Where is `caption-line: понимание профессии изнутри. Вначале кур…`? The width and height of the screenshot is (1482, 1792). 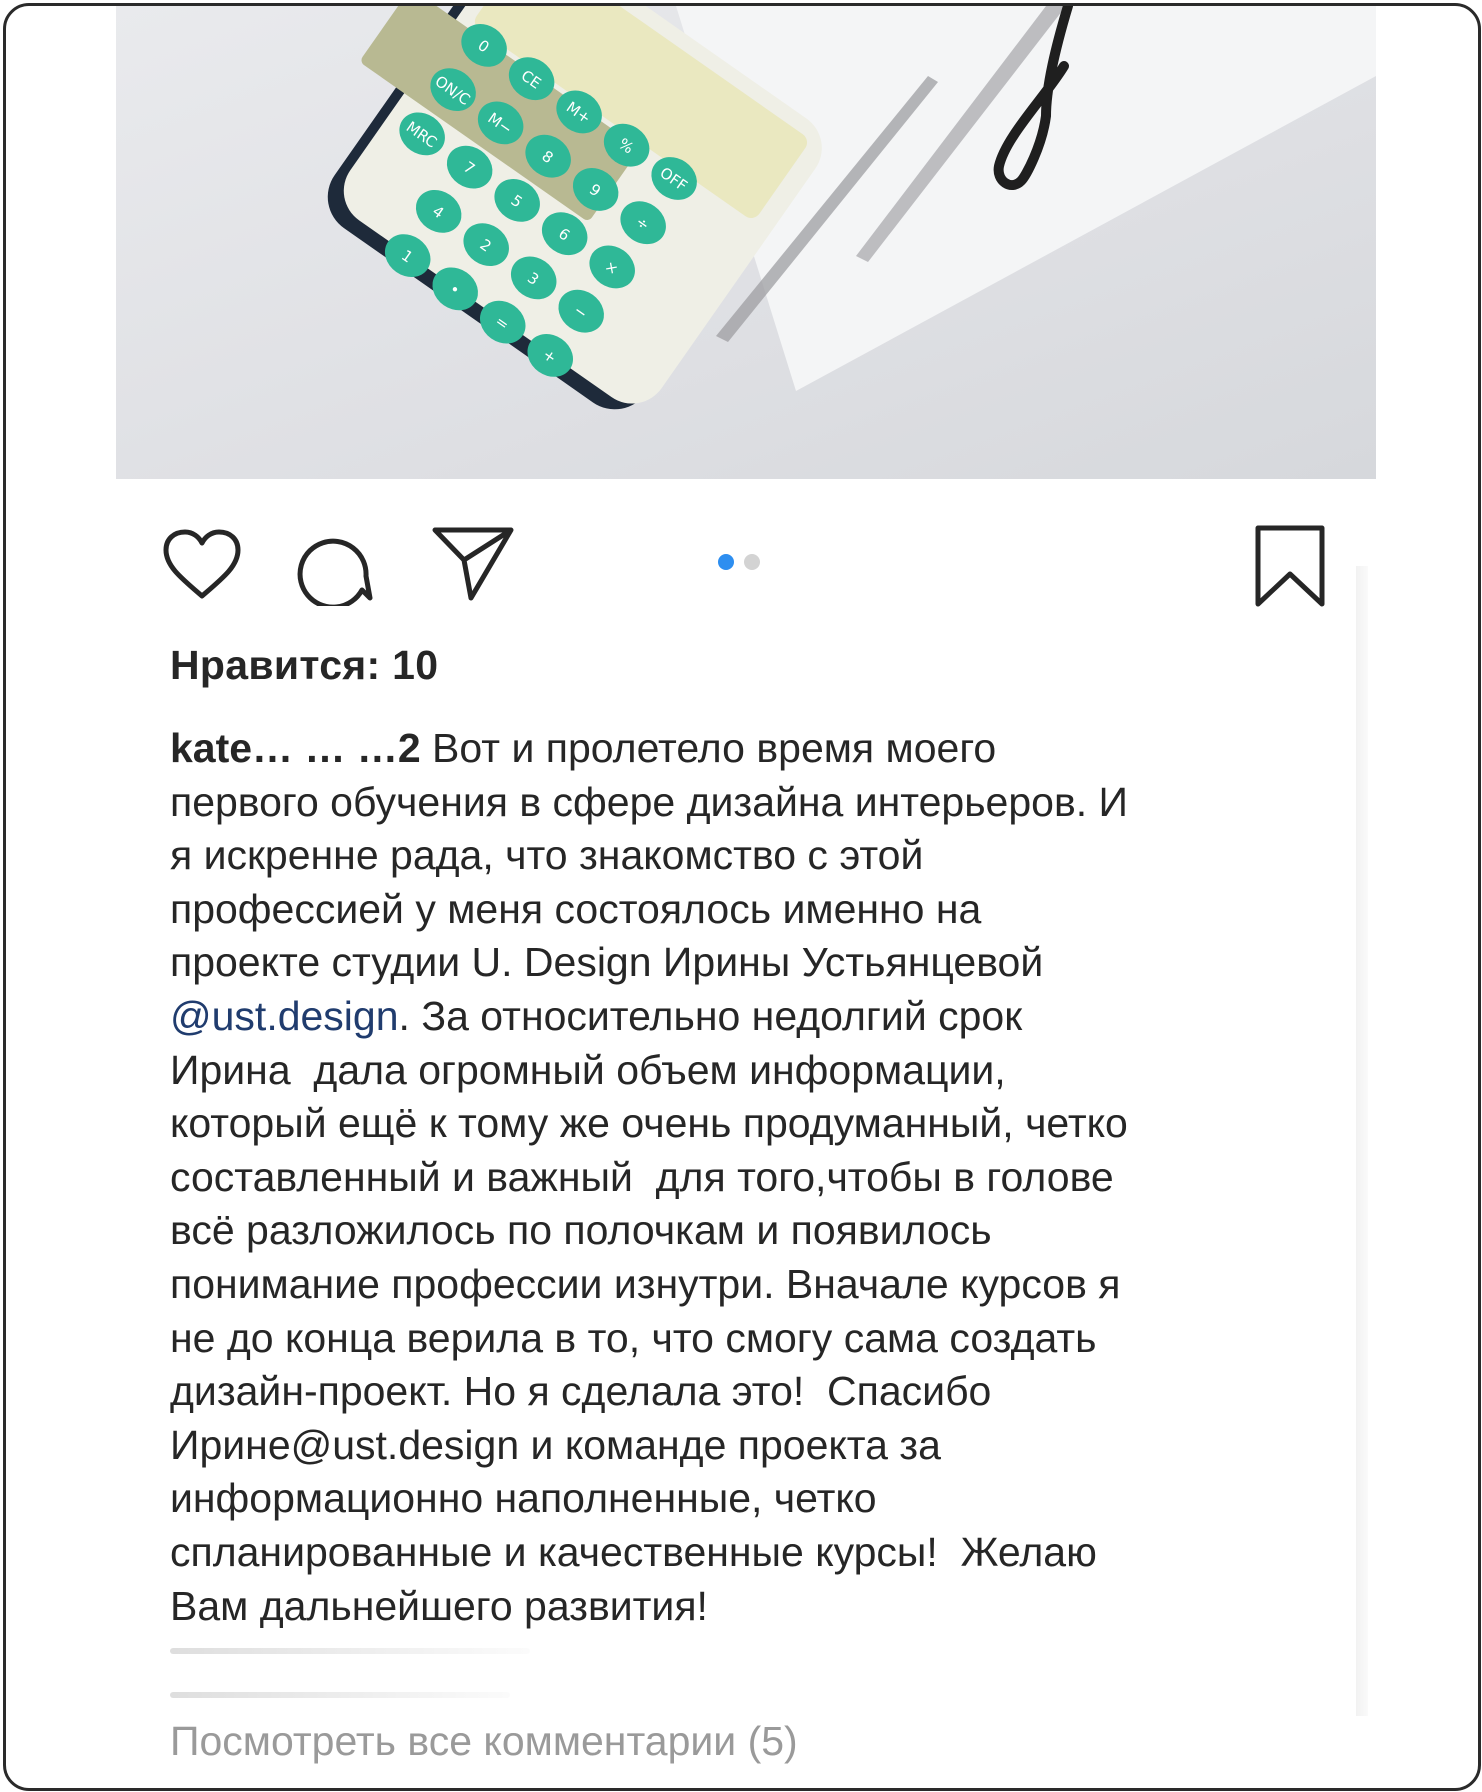 caption-line: понимание профессии изнутри. Вначале кур… is located at coordinates (645, 1283).